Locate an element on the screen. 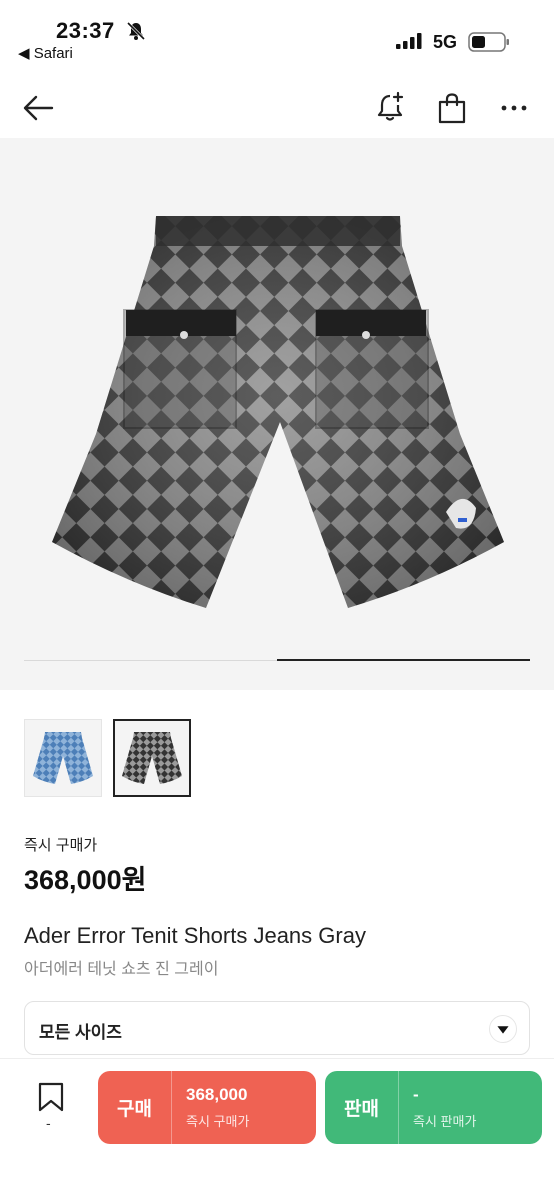  more-icon is located at coordinates (514, 108).